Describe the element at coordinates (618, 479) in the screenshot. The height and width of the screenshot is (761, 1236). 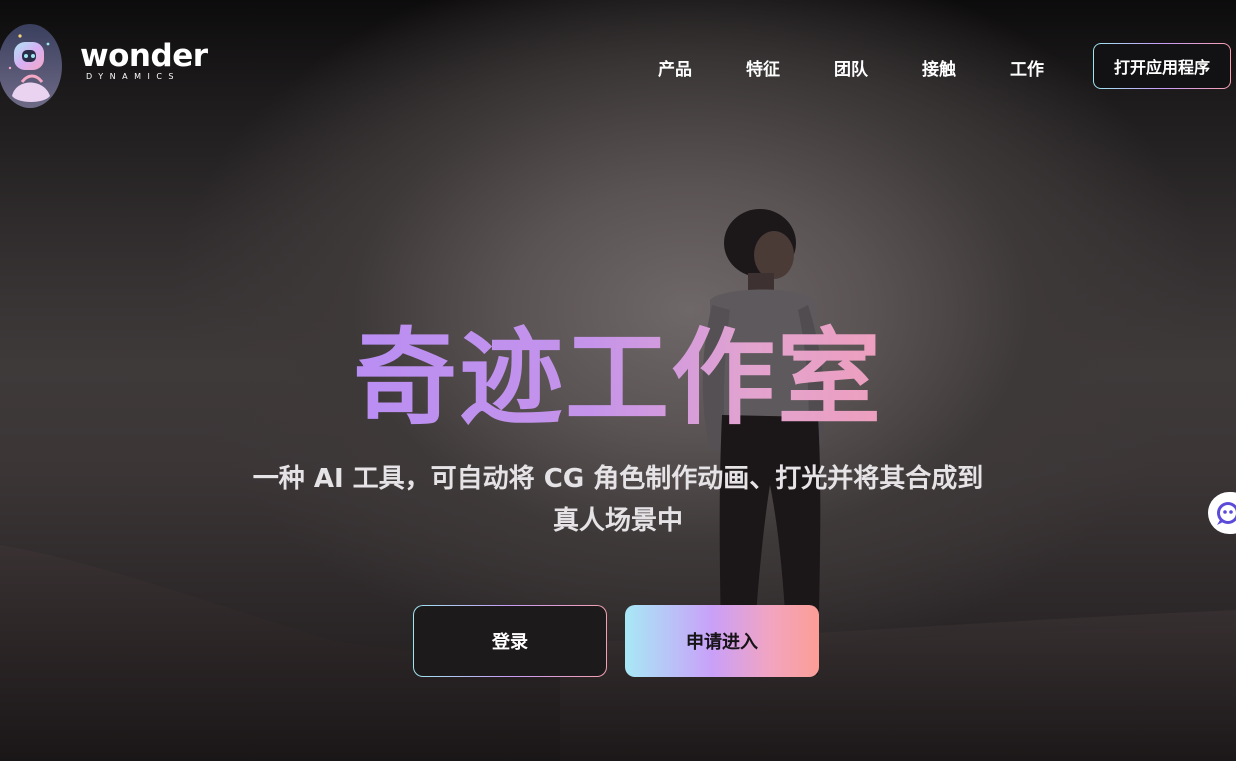
I see `hero-subtitle-line-1: 一种 AI 工具，可自动将 CG 角色制作动画、打光并将其合成到` at that location.